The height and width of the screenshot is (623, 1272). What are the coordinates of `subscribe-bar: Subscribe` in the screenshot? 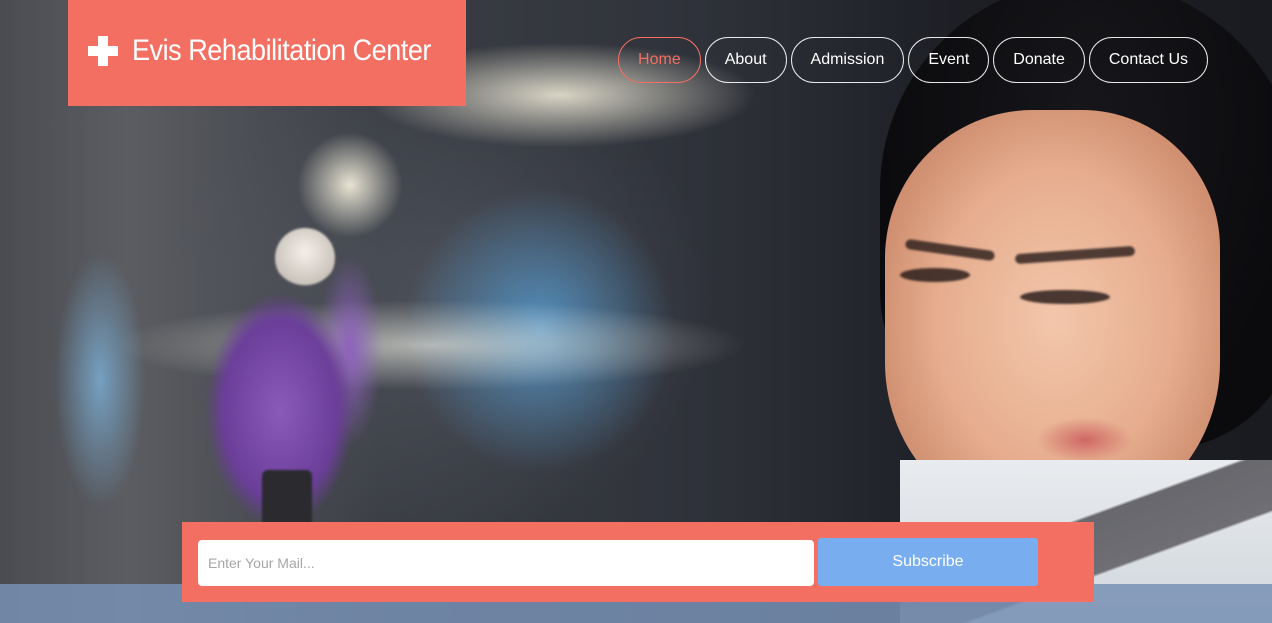 It's located at (638, 562).